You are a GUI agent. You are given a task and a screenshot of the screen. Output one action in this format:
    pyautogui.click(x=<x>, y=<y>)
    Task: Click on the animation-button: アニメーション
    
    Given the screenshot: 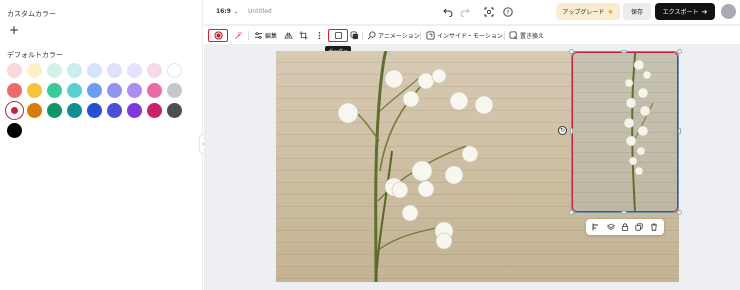 What is the action you would take?
    pyautogui.click(x=393, y=35)
    